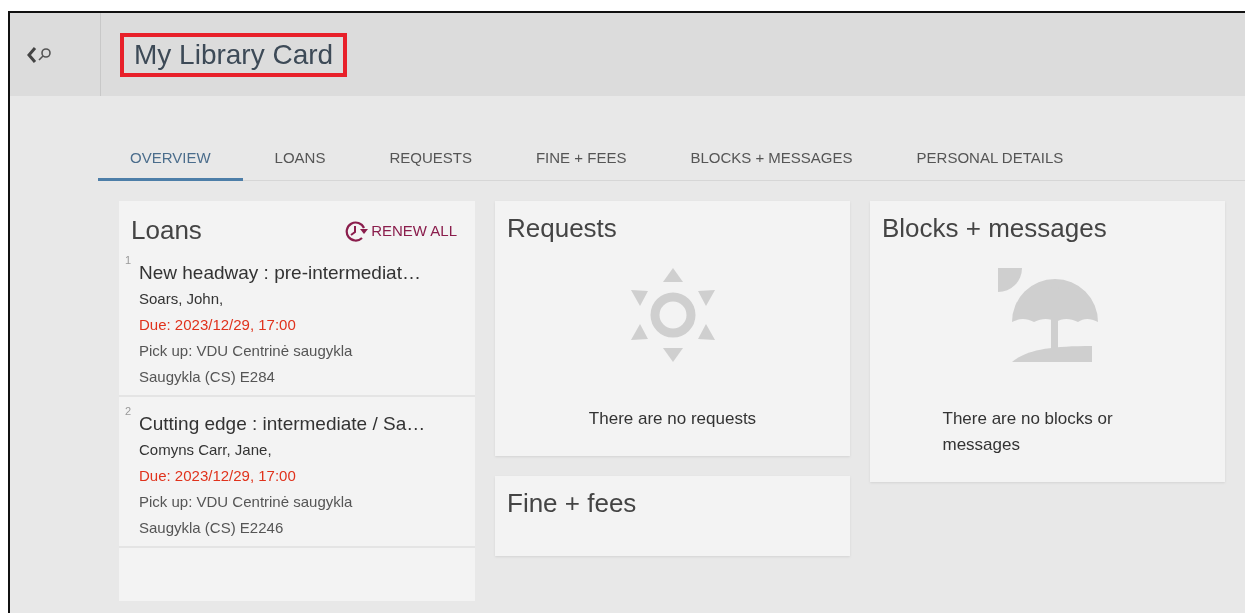  What do you see at coordinates (166, 230) in the screenshot?
I see `card-title: Loans` at bounding box center [166, 230].